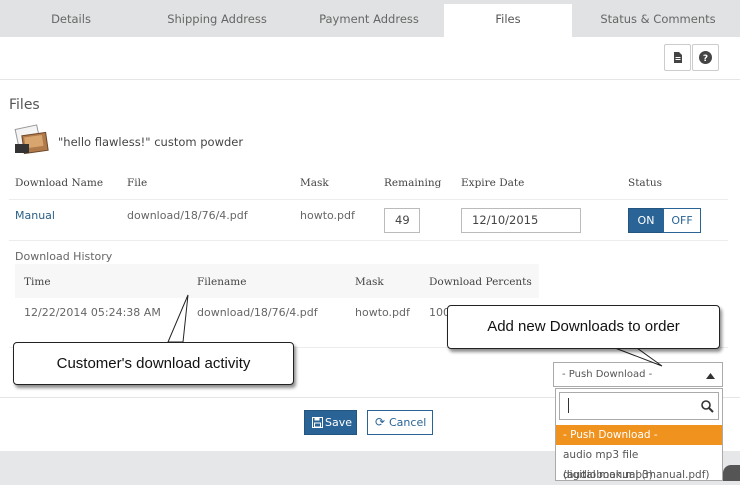  I want to click on invoice-button, so click(677, 57).